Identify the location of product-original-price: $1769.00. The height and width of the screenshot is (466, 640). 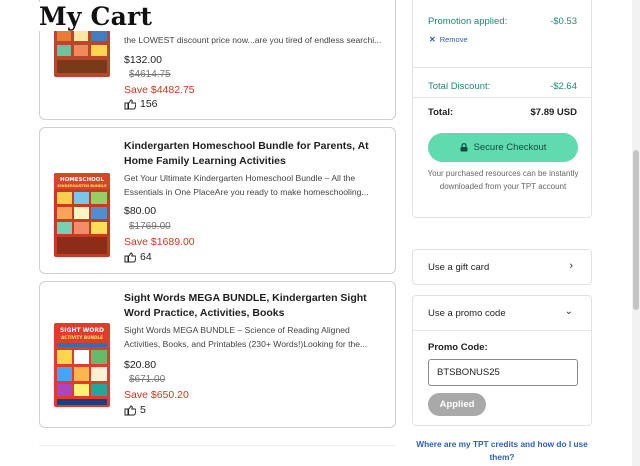
(150, 226).